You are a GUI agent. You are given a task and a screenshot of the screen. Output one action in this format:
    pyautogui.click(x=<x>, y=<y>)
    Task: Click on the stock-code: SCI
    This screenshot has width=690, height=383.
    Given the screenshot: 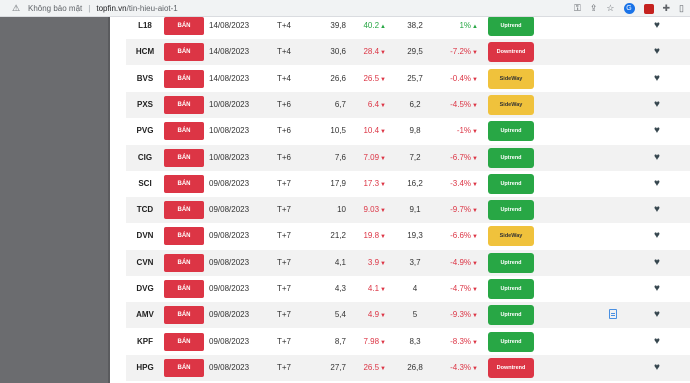 What is the action you would take?
    pyautogui.click(x=145, y=184)
    